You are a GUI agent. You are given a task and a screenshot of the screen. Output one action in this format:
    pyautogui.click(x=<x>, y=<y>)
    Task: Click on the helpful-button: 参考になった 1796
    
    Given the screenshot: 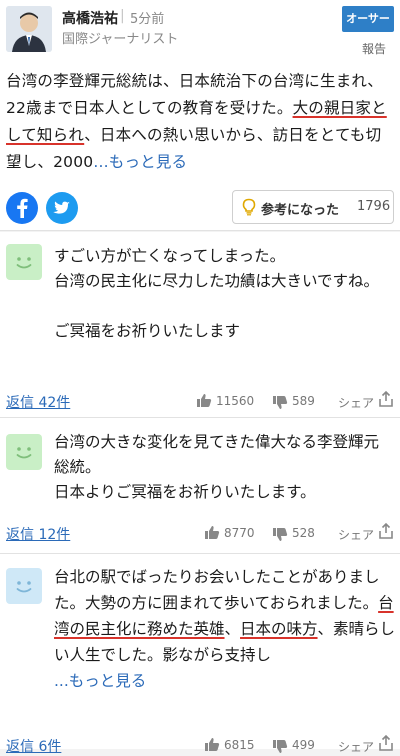 What is the action you would take?
    pyautogui.click(x=313, y=207)
    